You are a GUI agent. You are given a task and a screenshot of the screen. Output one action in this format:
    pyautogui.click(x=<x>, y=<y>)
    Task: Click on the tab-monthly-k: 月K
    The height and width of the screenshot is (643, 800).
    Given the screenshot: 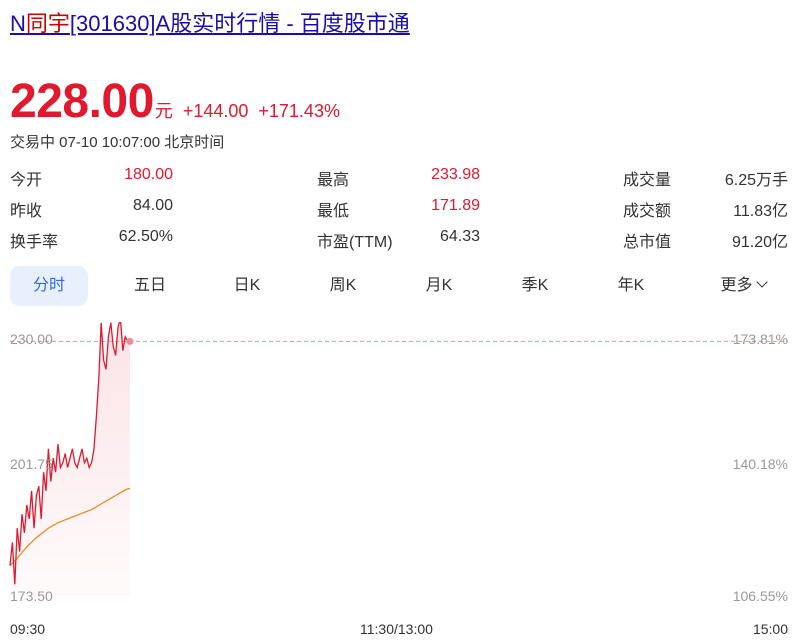 What is the action you would take?
    pyautogui.click(x=439, y=286)
    